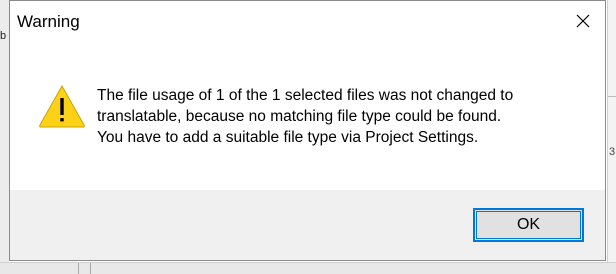 This screenshot has width=616, height=274. I want to click on background-divider, so click(612, 96).